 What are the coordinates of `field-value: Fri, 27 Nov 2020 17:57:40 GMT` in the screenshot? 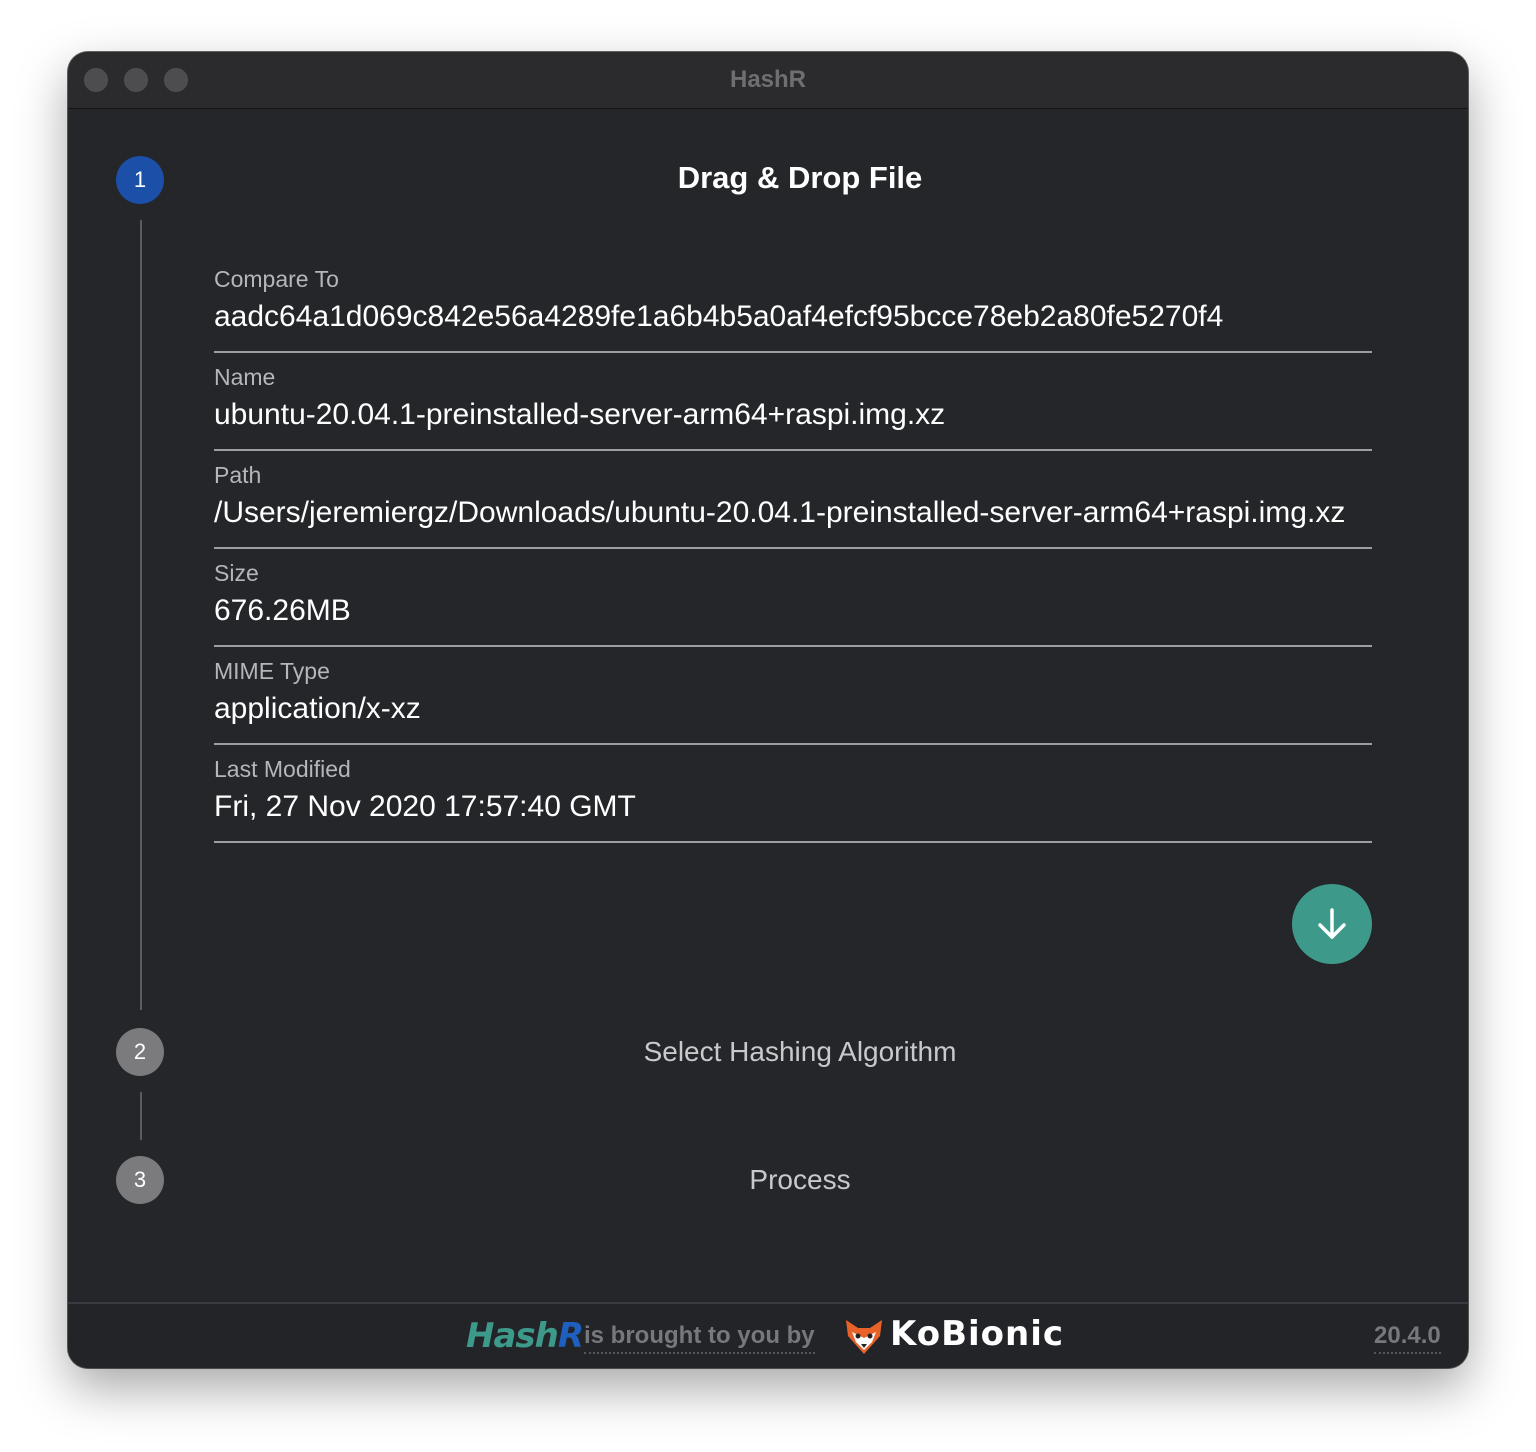 It's located at (793, 807).